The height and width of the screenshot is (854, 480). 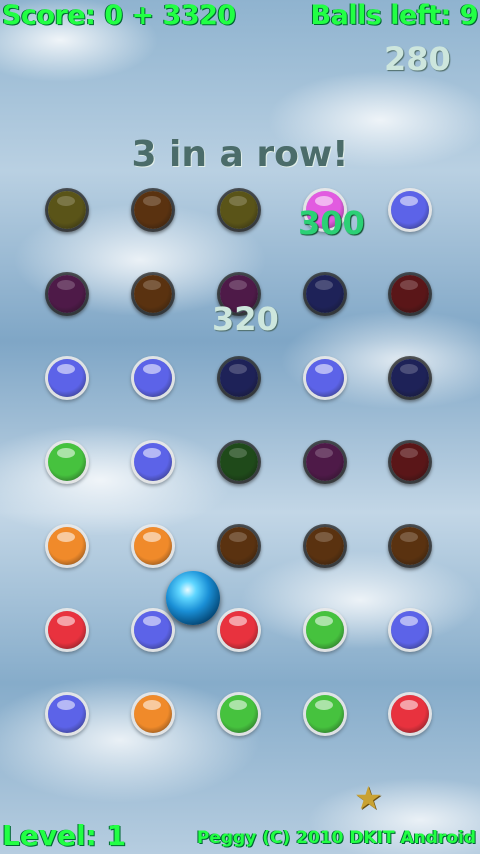 What do you see at coordinates (193, 598) in the screenshot?
I see `player-ball` at bounding box center [193, 598].